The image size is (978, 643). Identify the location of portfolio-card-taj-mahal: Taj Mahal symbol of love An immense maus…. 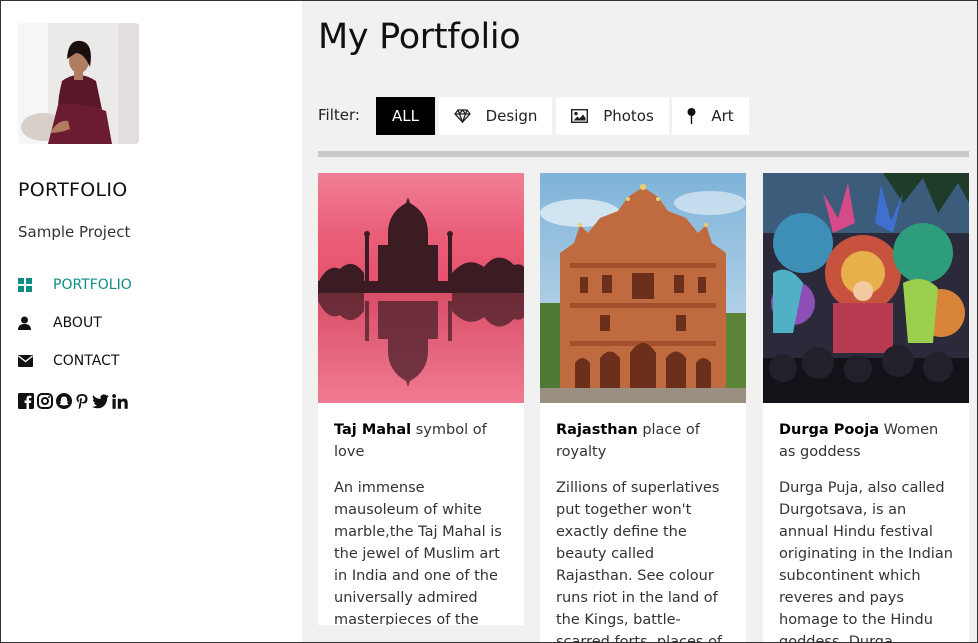
(421, 399).